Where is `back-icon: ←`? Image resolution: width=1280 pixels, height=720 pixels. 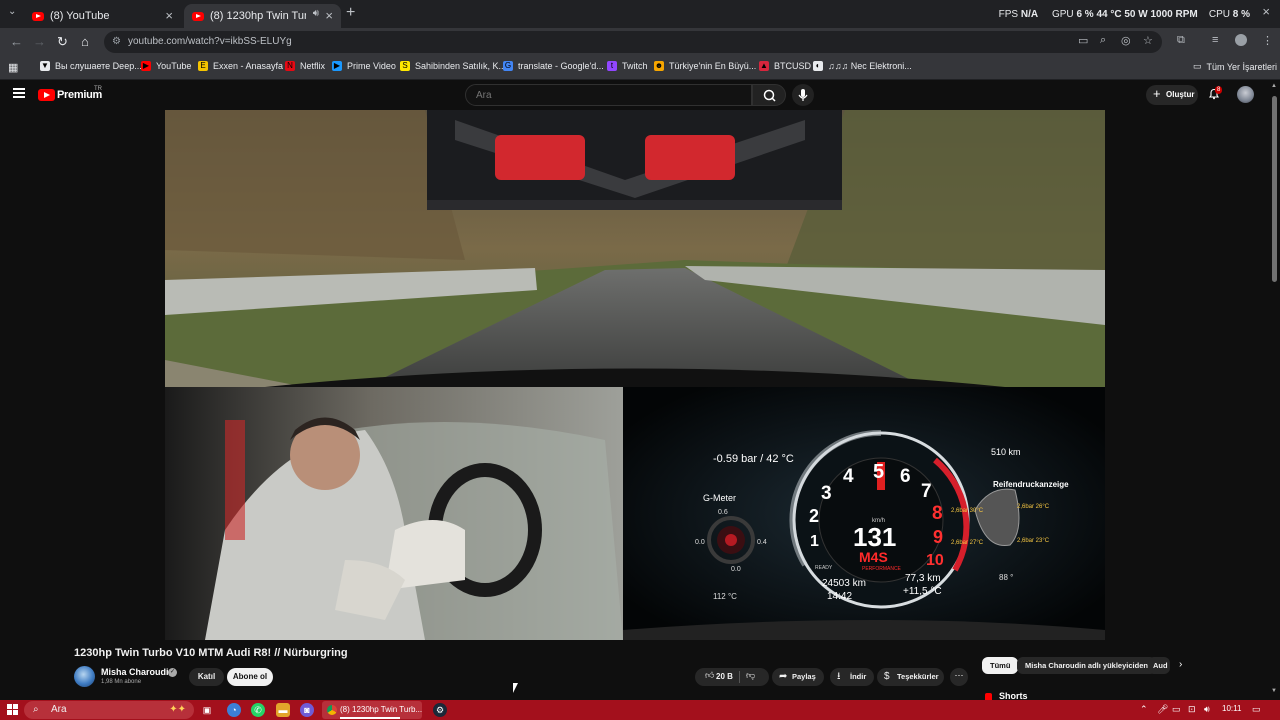 back-icon: ← is located at coordinates (16, 41).